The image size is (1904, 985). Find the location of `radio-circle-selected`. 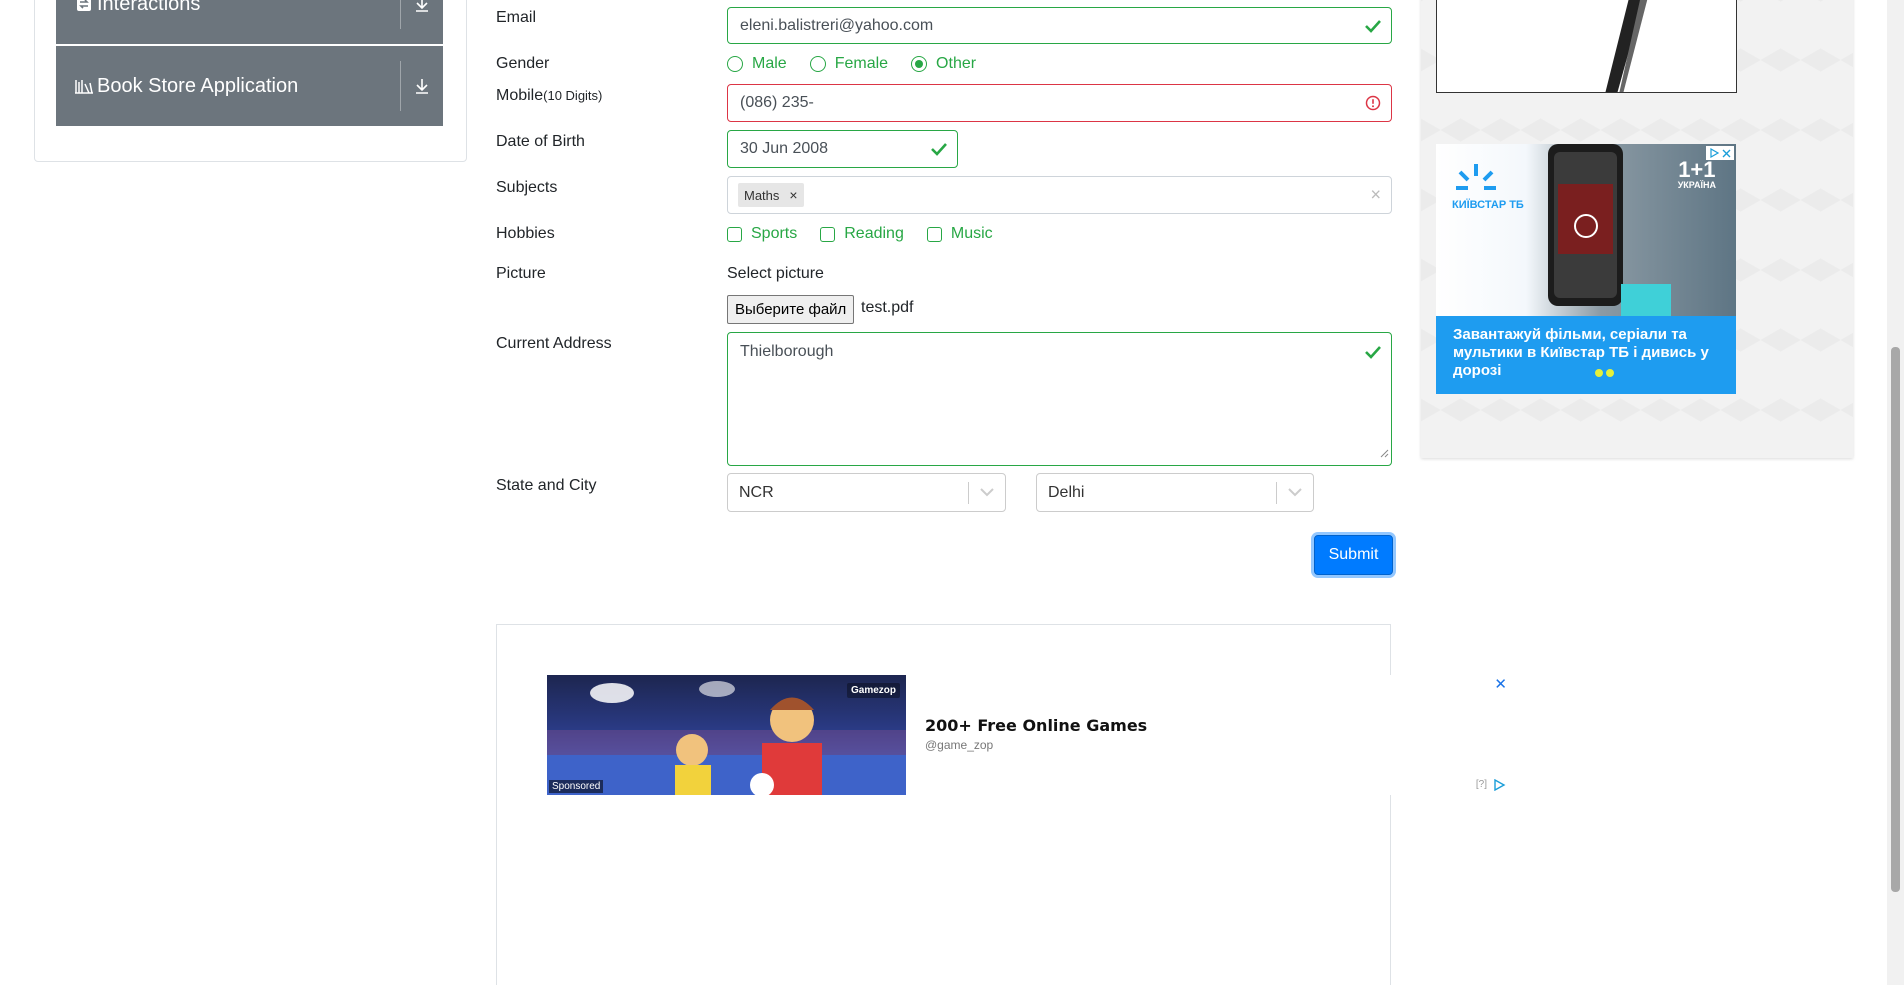

radio-circle-selected is located at coordinates (919, 64).